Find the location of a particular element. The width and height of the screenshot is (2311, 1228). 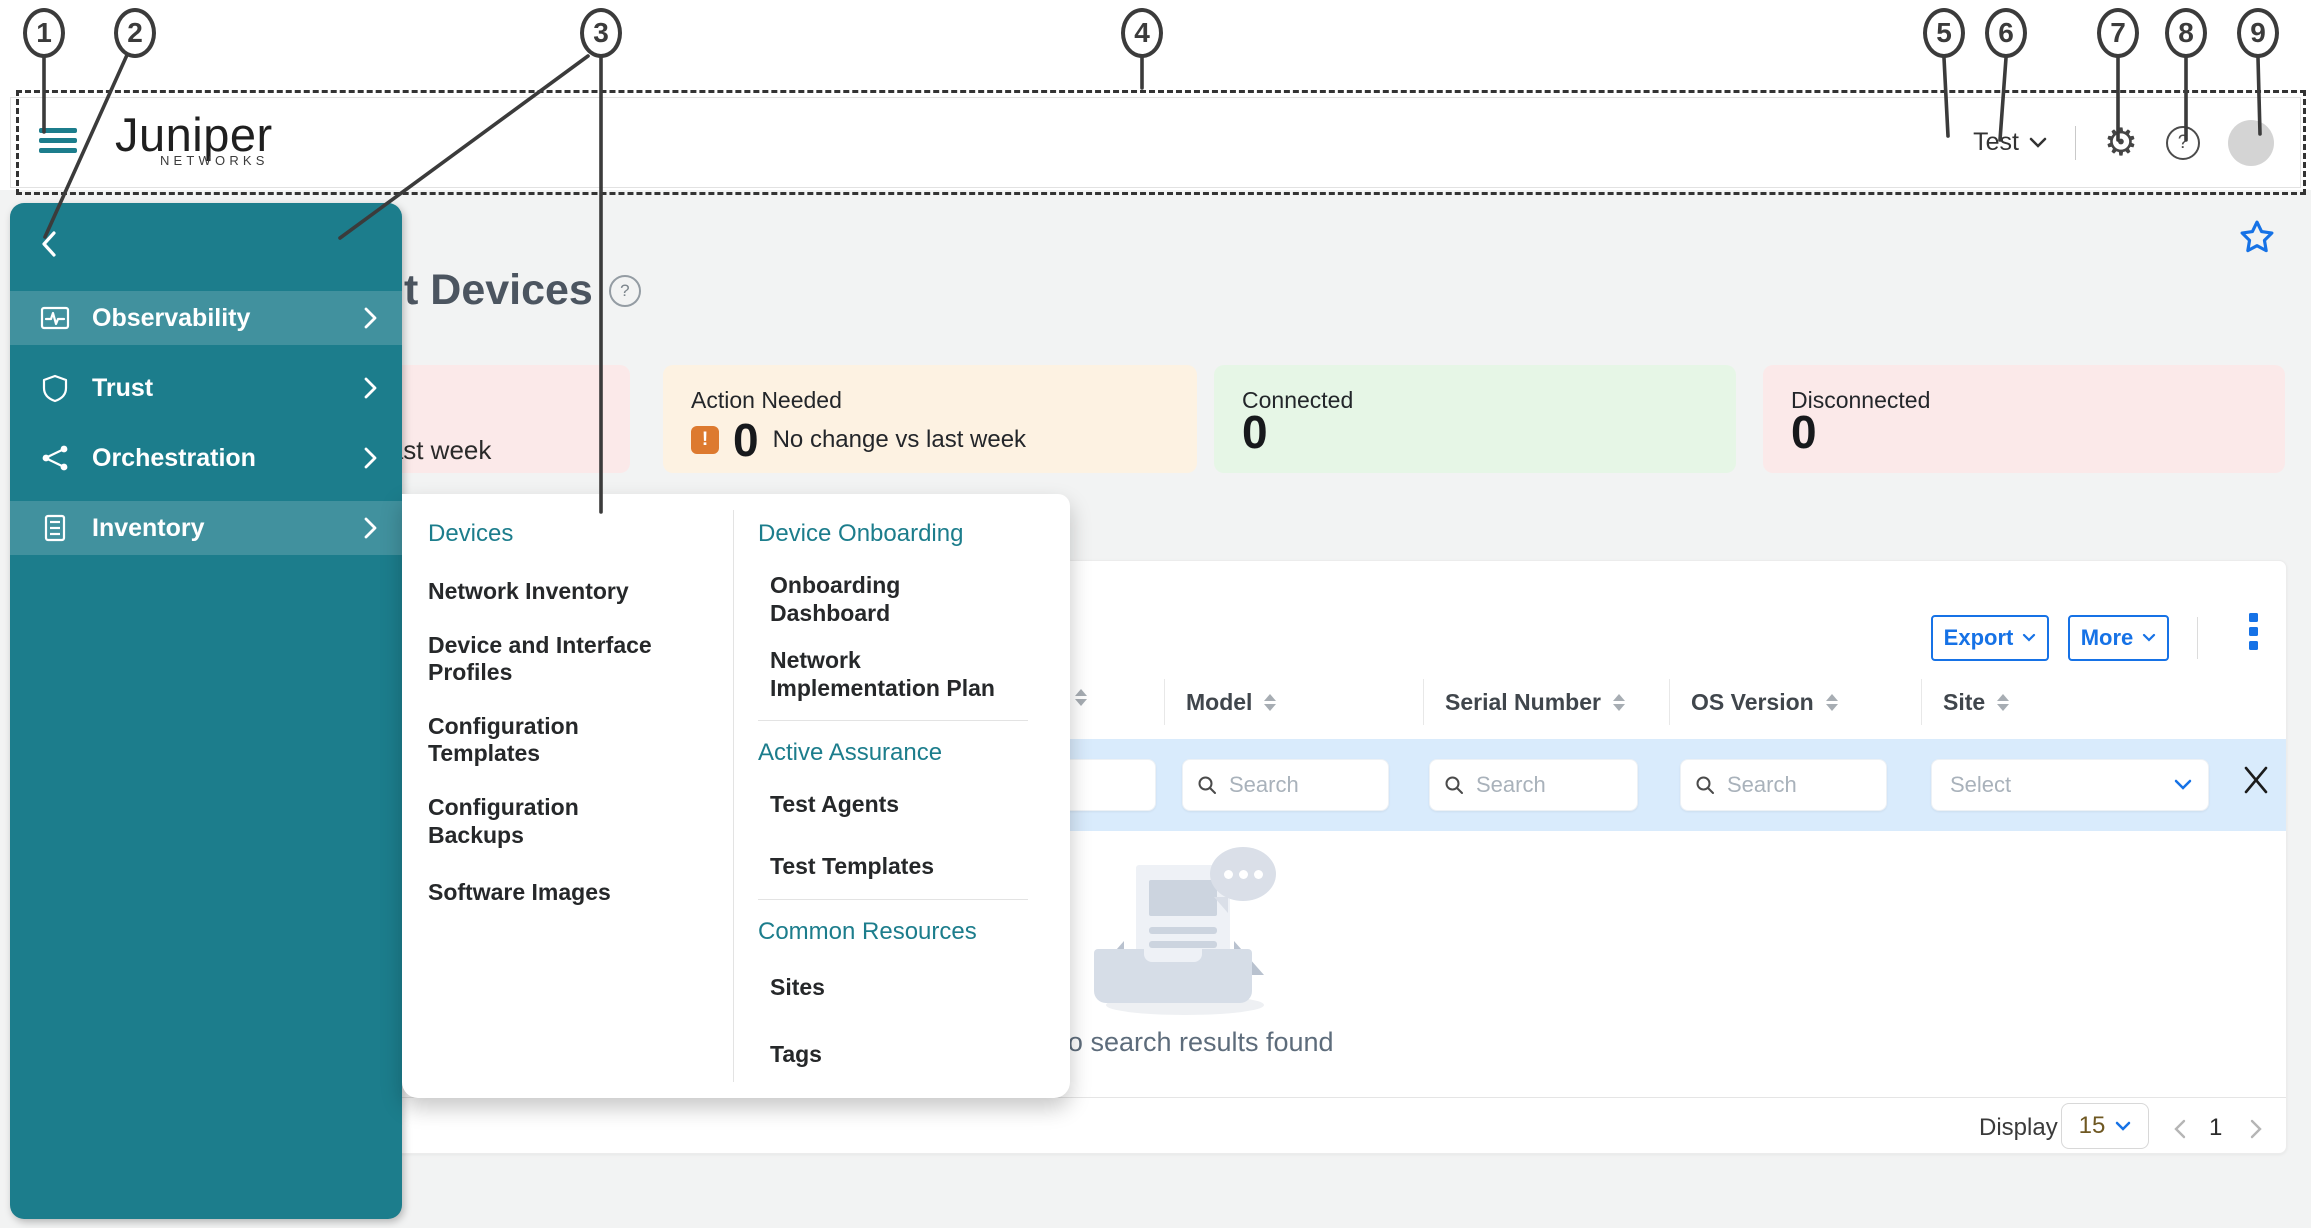

sidebar-item-label: Orchestration is located at coordinates (174, 457).